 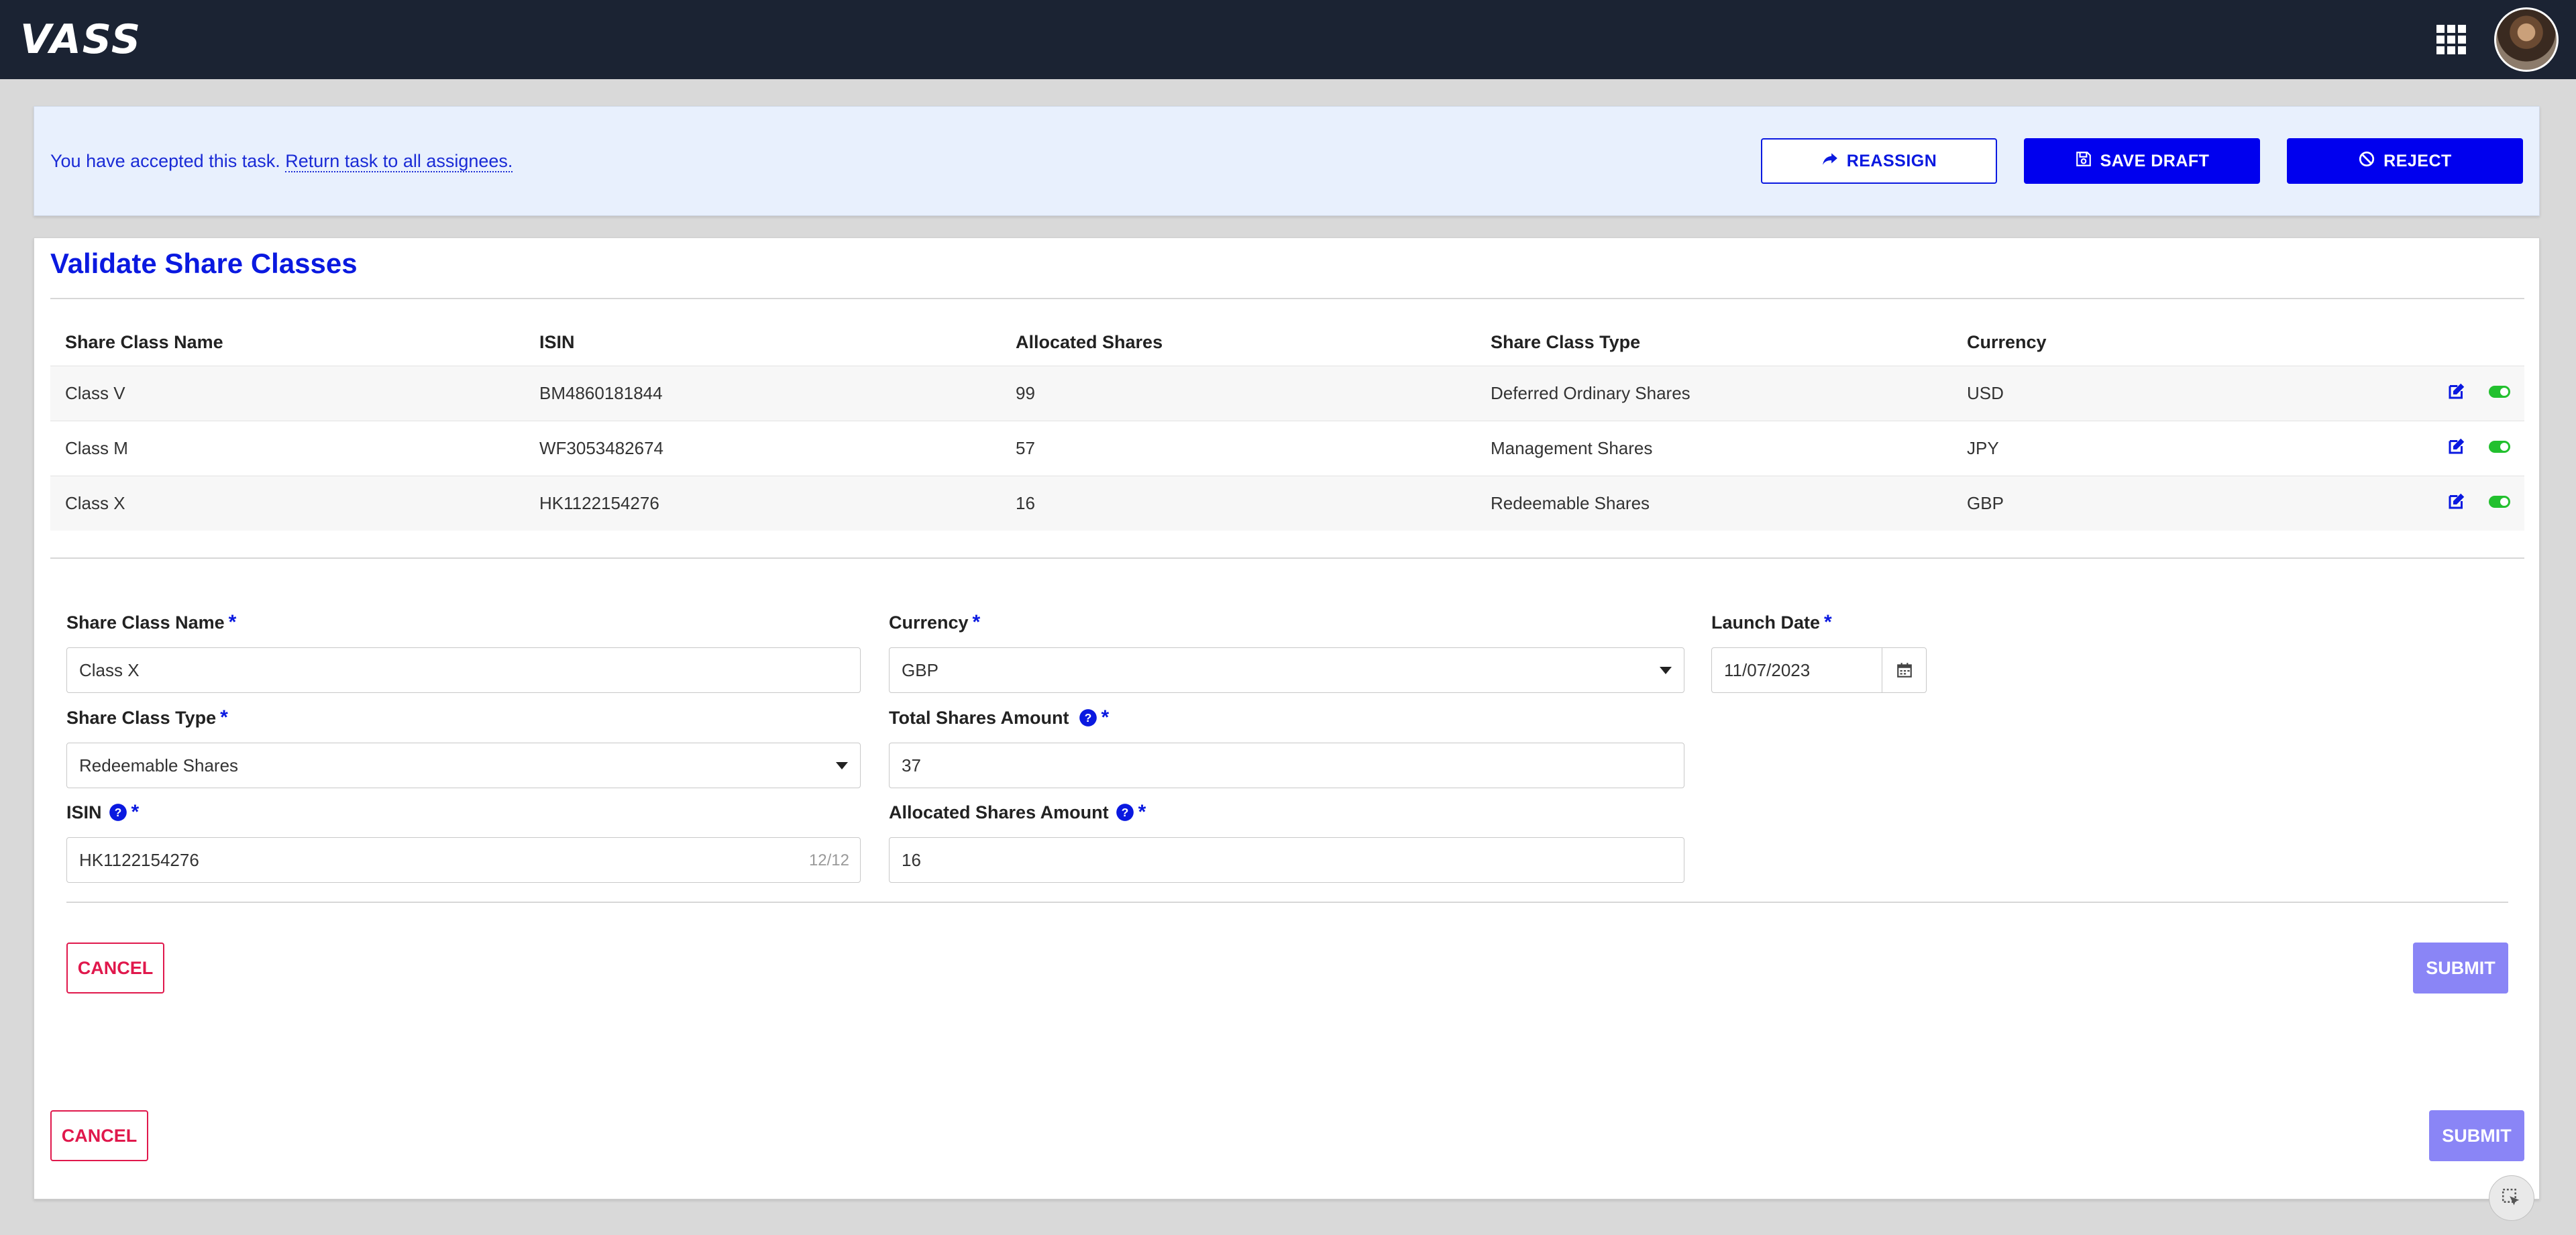 I want to click on column-header-currency: Currency, so click(x=2007, y=341).